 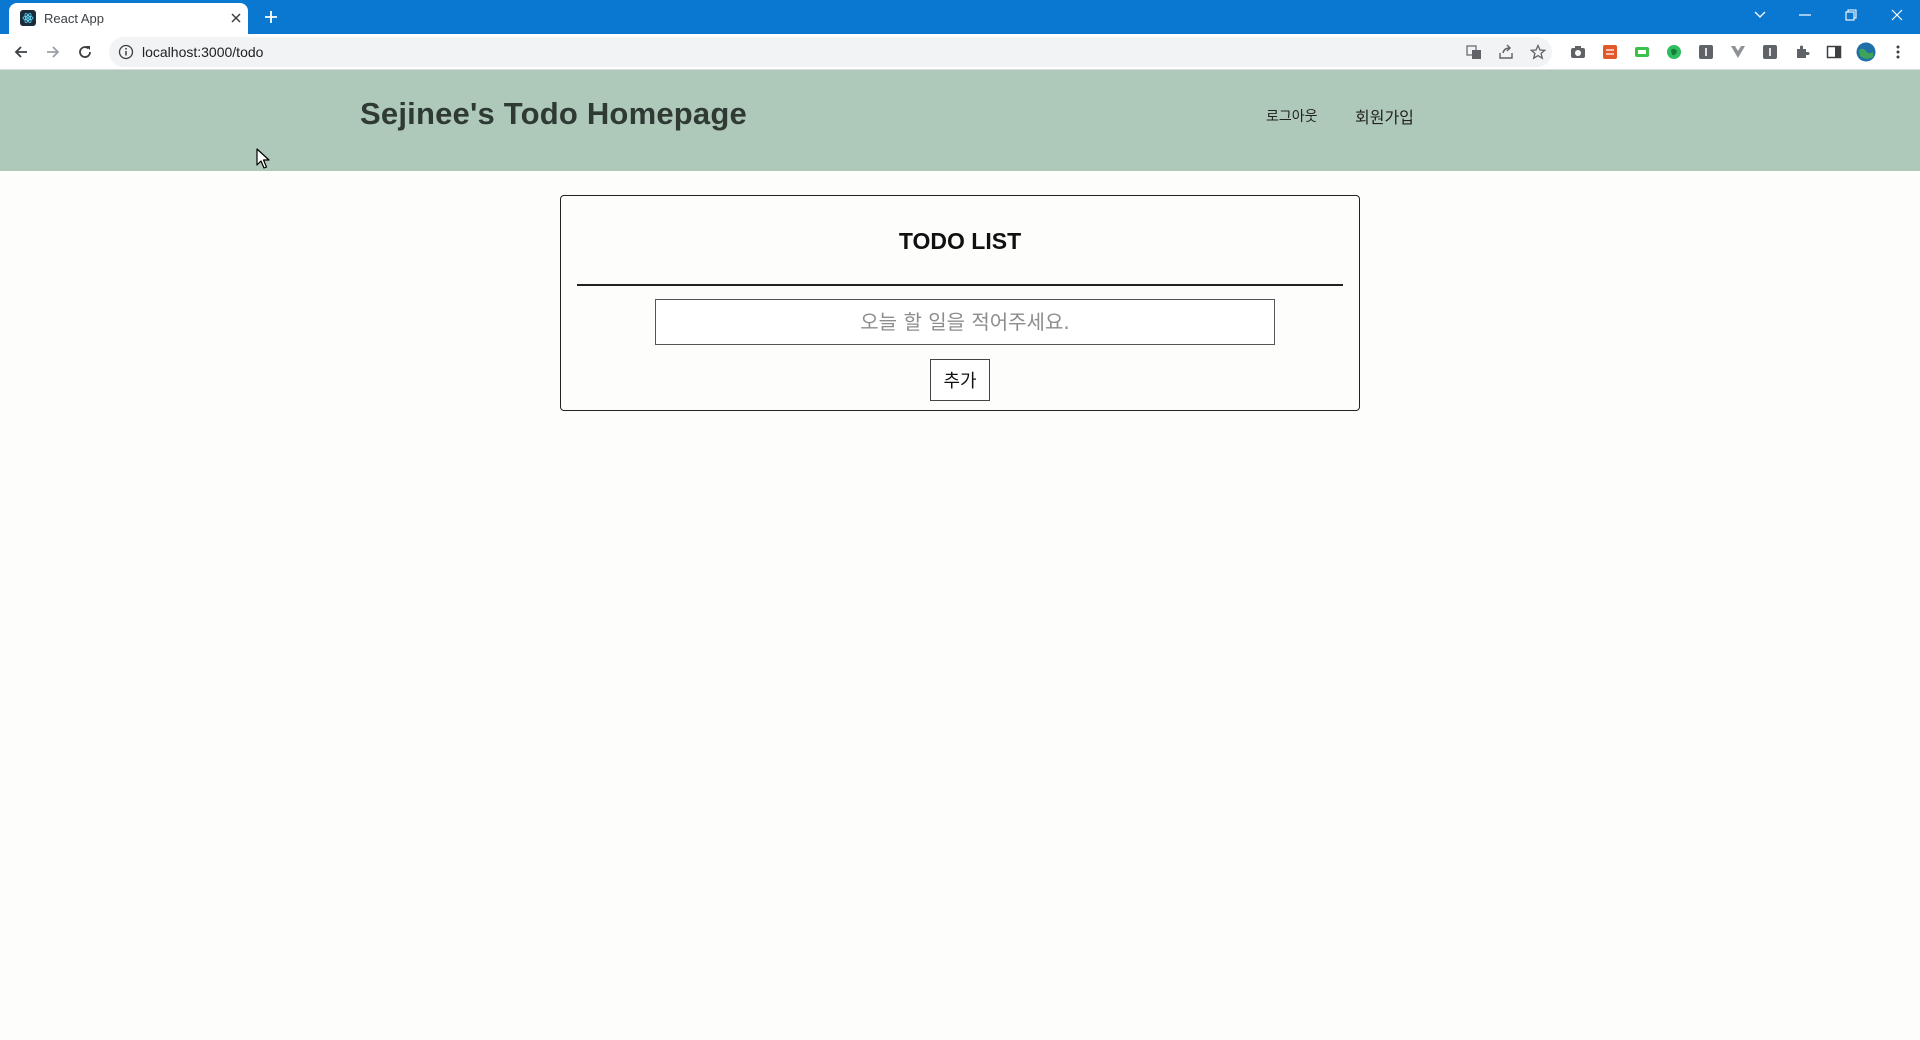 What do you see at coordinates (74, 18) in the screenshot?
I see `tab-title: React App` at bounding box center [74, 18].